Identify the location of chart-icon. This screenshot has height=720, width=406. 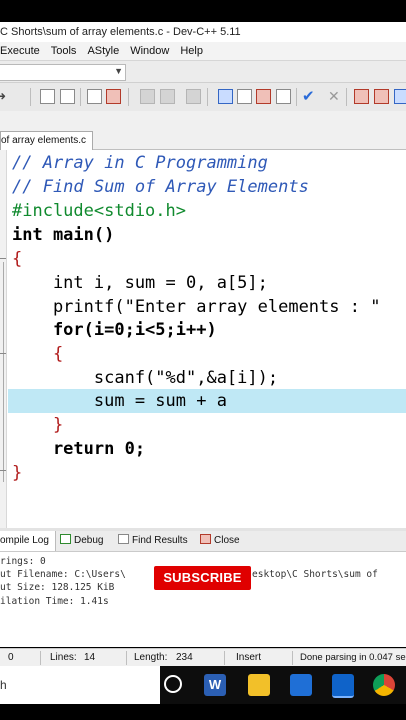
(381, 96).